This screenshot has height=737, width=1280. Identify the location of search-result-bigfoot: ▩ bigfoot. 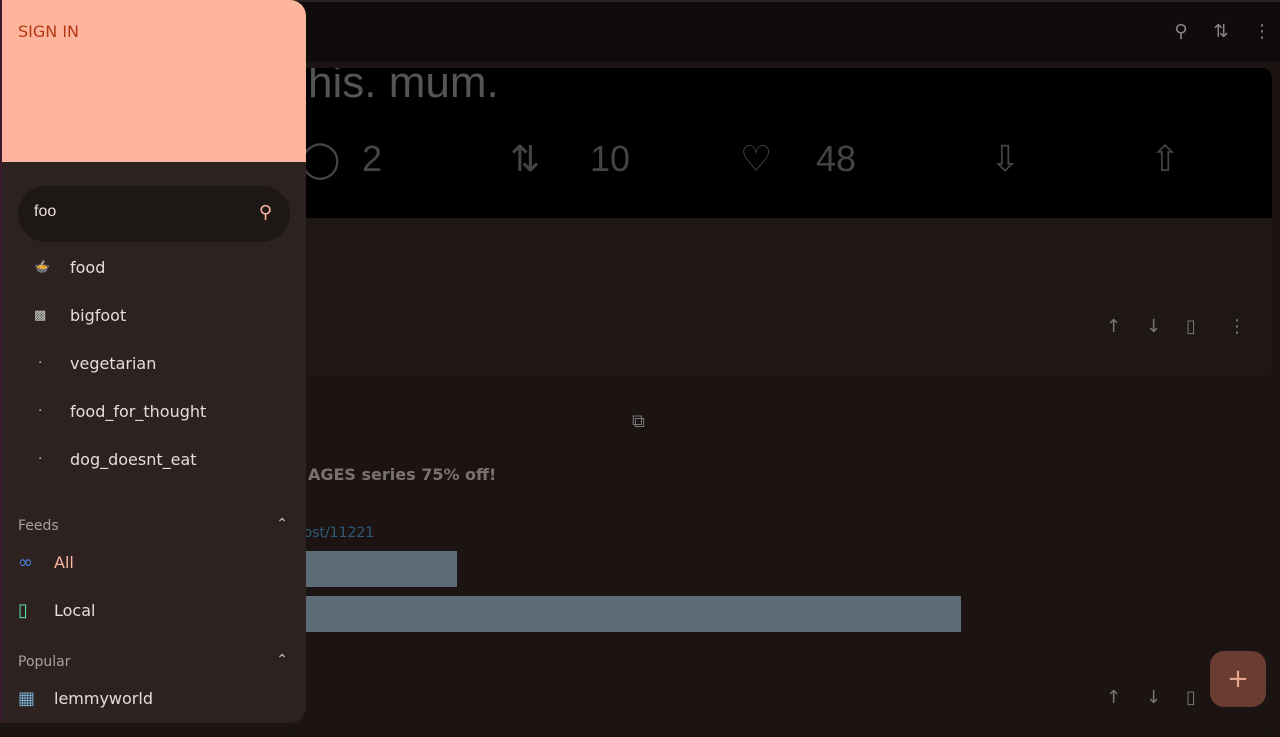
(153, 315).